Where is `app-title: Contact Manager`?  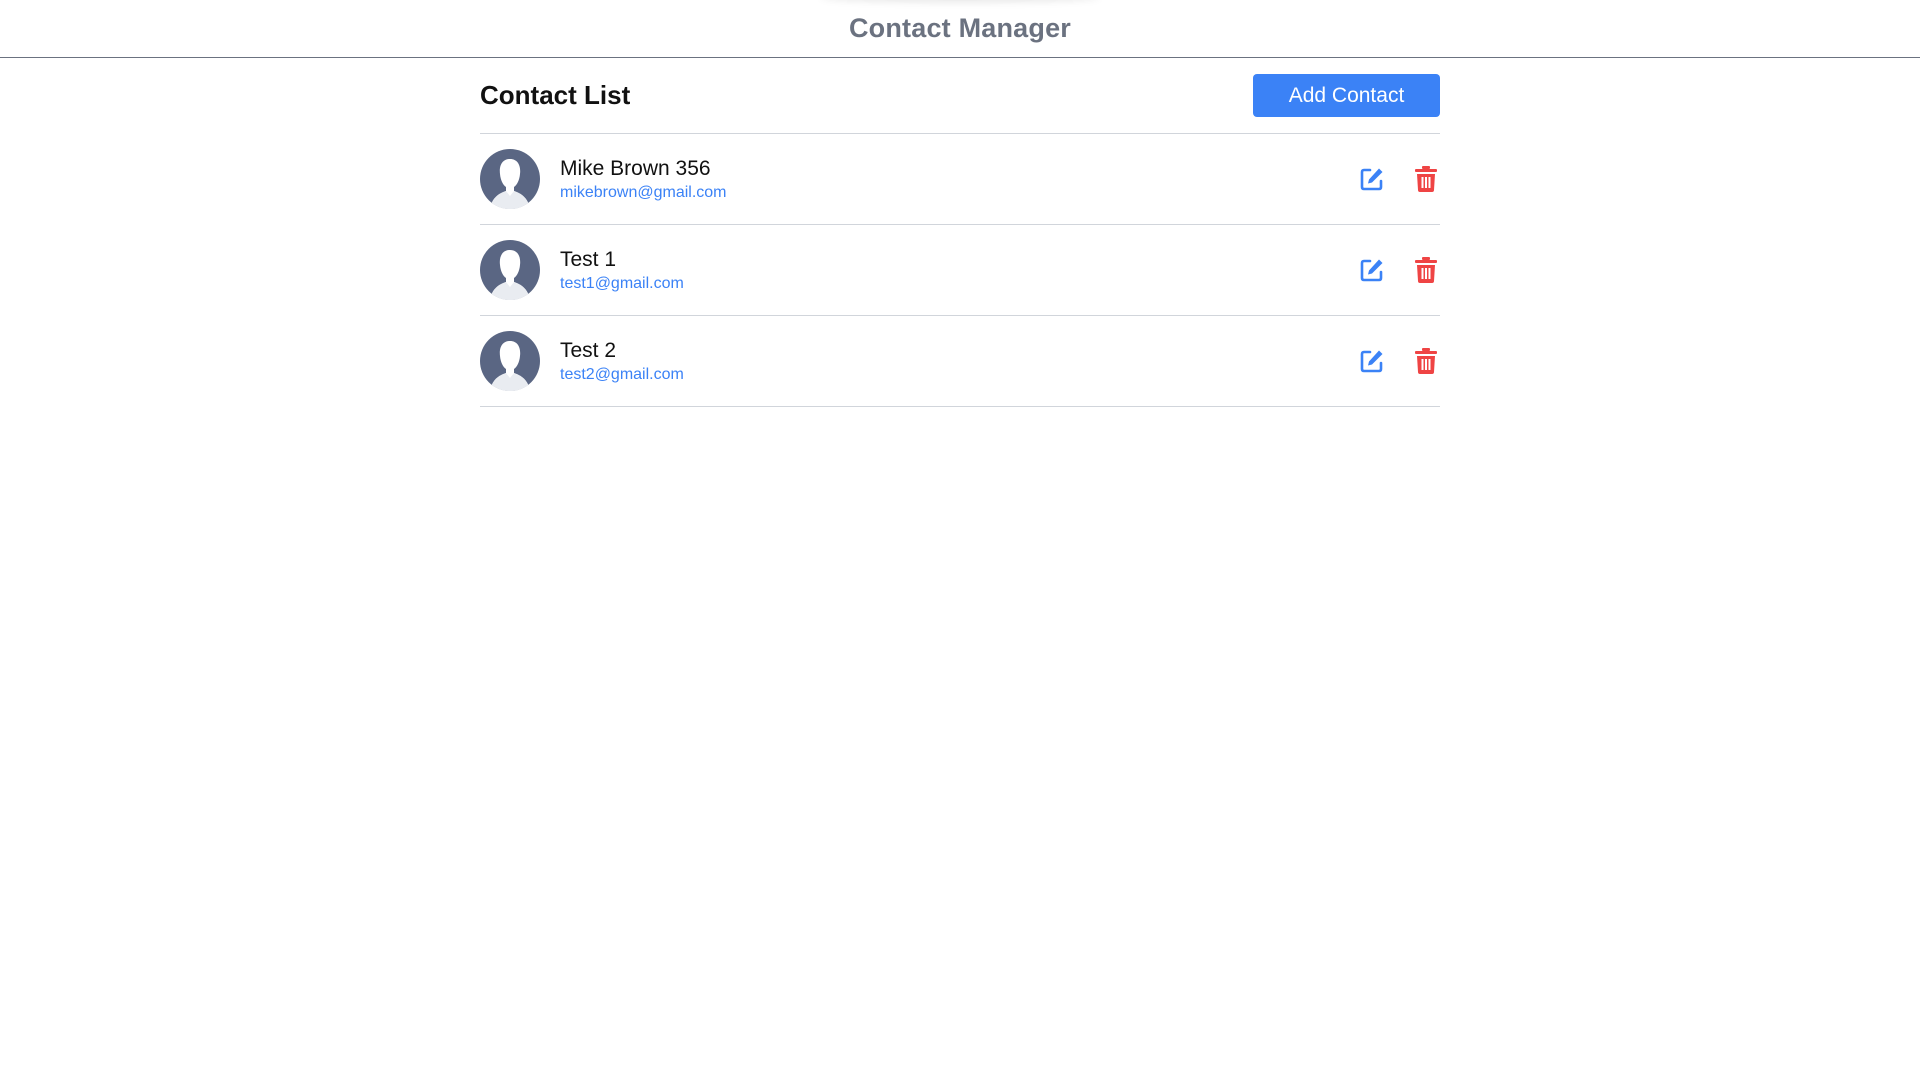
app-title: Contact Manager is located at coordinates (960, 27).